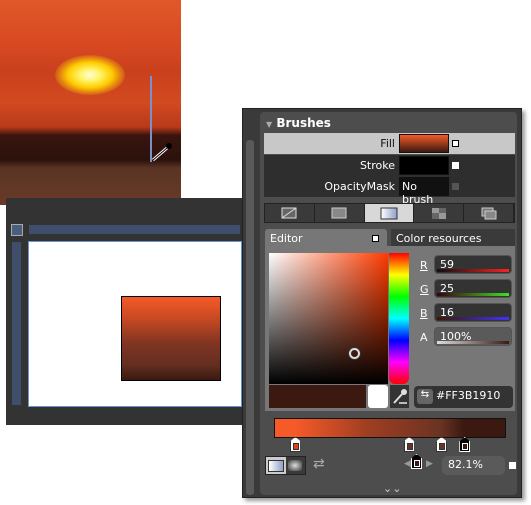 The width and height of the screenshot is (531, 505). Describe the element at coordinates (326, 238) in the screenshot. I see `tab-editor: Editor` at that location.